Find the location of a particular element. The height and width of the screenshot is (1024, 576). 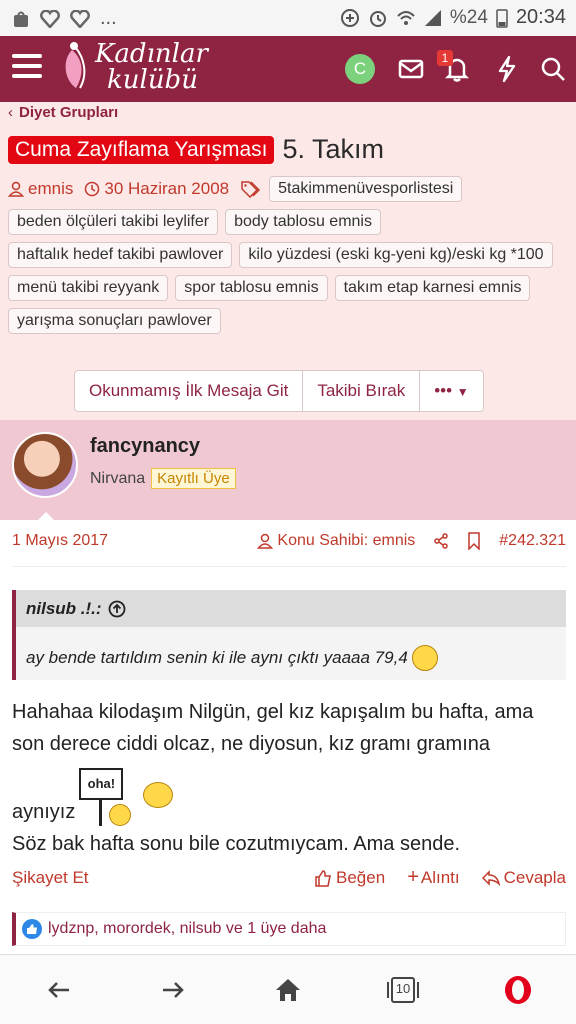

like-button: Beğen is located at coordinates (349, 877).